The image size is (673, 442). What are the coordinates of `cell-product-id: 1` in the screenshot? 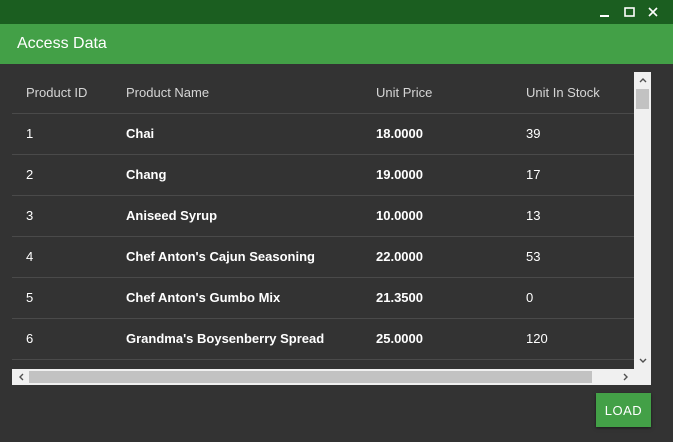 It's located at (30, 133).